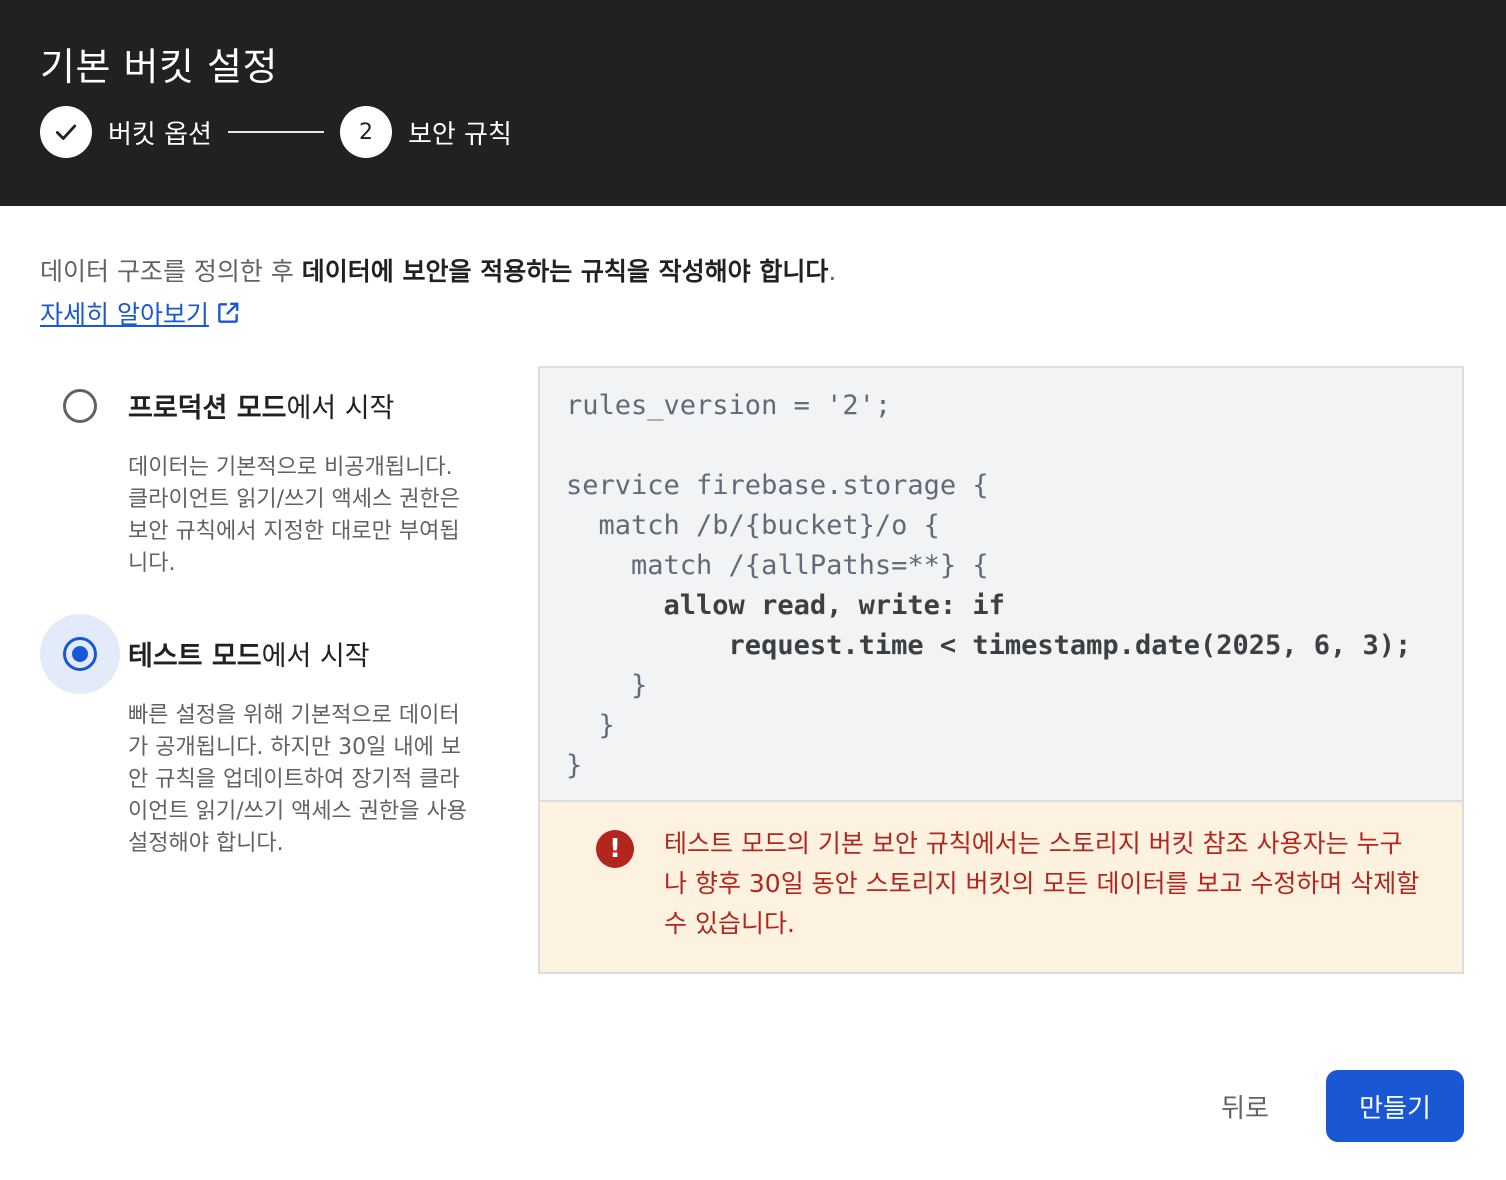 The image size is (1506, 1180). I want to click on intro-end: ., so click(832, 271).